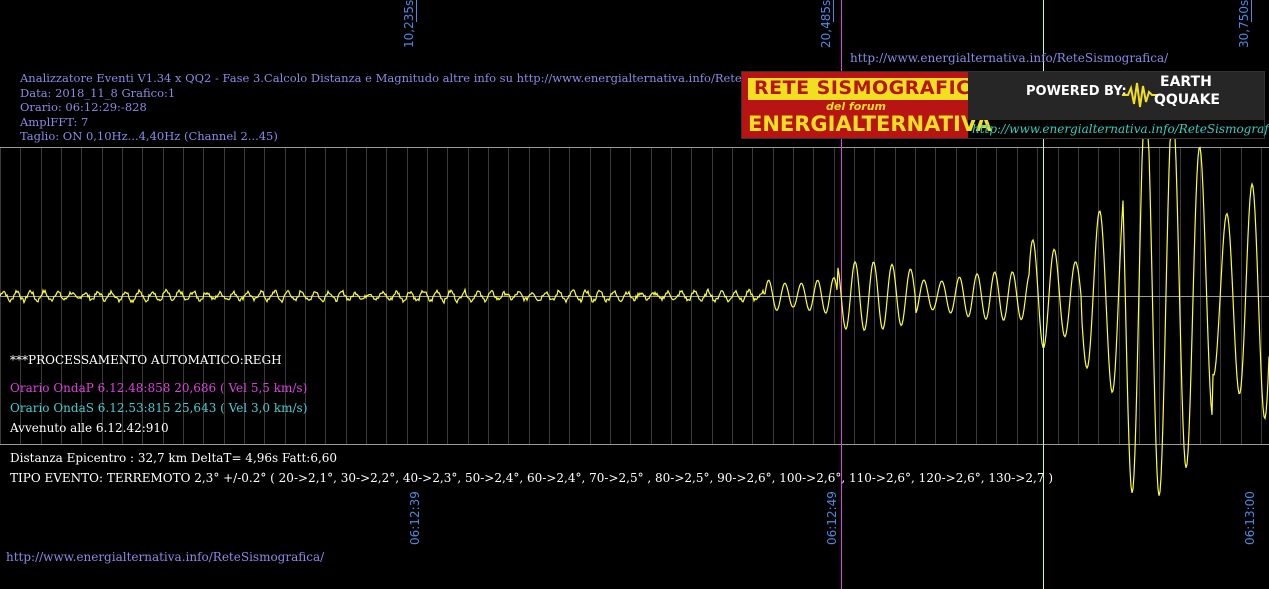  What do you see at coordinates (1186, 82) in the screenshot?
I see `logo-brand-top: EARTH` at bounding box center [1186, 82].